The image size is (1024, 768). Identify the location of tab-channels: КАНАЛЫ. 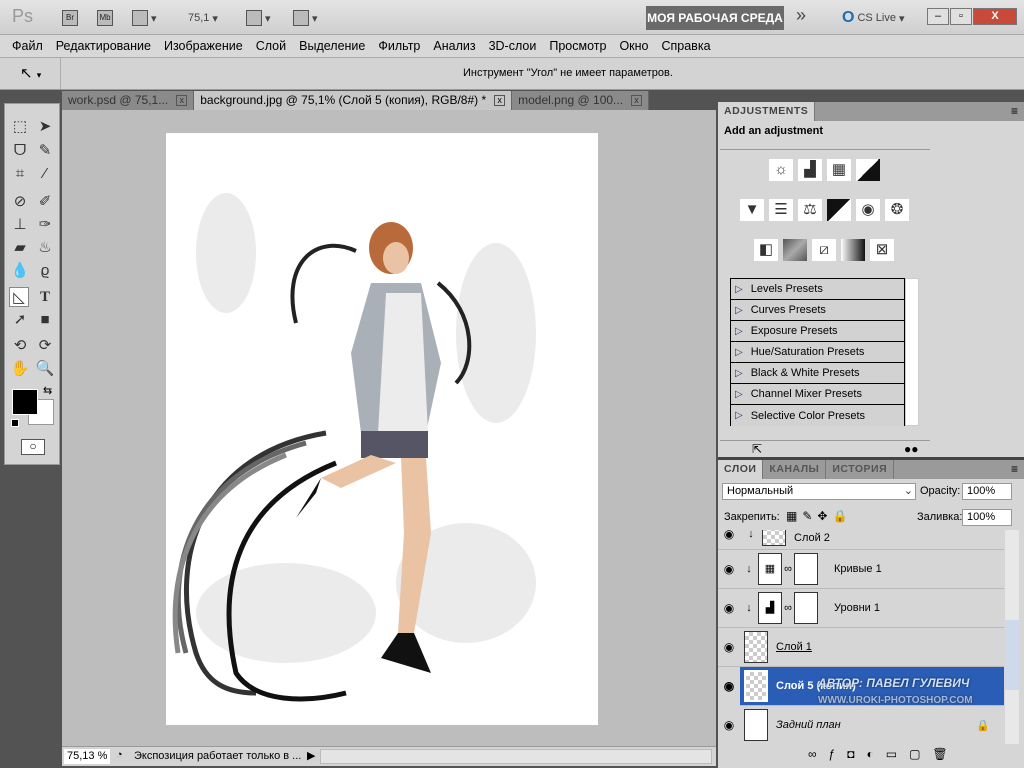
(795, 469).